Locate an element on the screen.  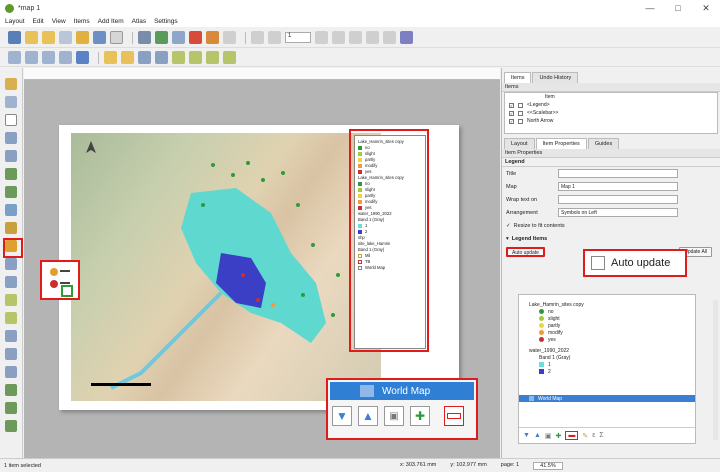
zoom-field: 41.5% is located at coordinates (548, 465).